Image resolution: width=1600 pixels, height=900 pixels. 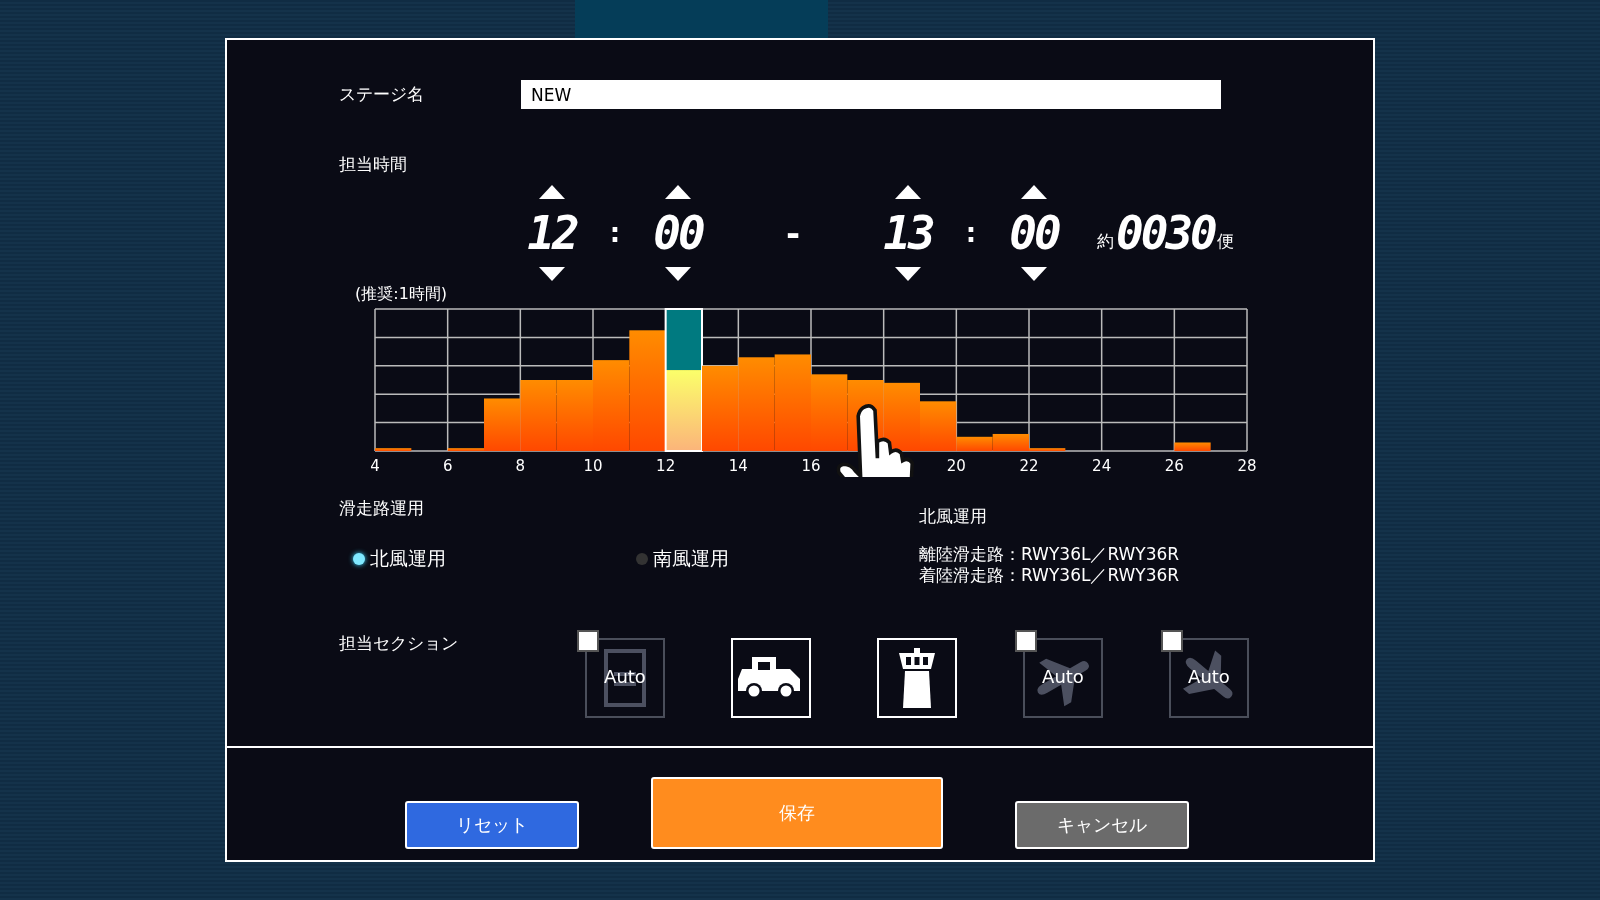 What do you see at coordinates (373, 164) in the screenshot?
I see `section-label: 担当時間` at bounding box center [373, 164].